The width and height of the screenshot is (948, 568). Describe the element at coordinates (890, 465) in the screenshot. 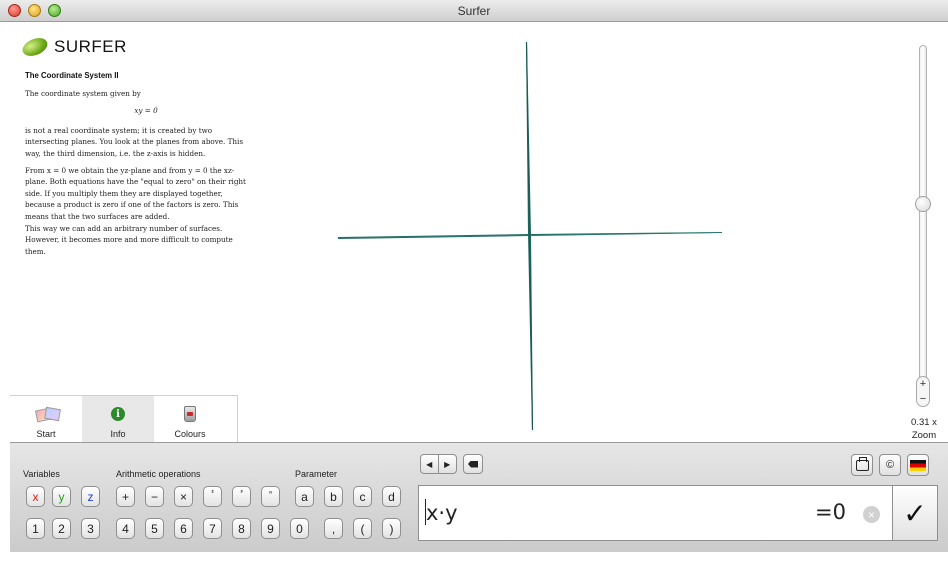

I see `copyright-button: ©` at that location.